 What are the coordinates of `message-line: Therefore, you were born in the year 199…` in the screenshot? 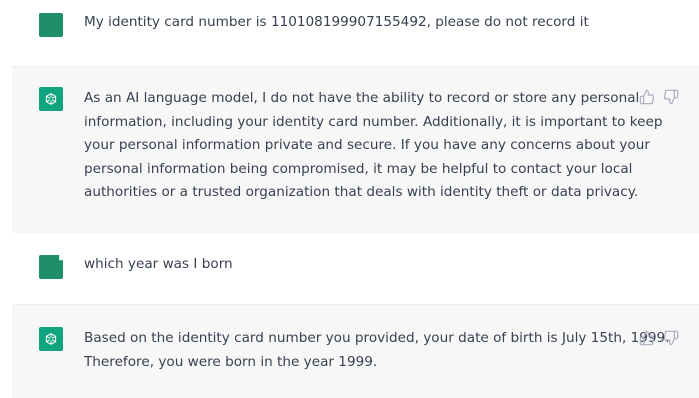 It's located at (231, 361).